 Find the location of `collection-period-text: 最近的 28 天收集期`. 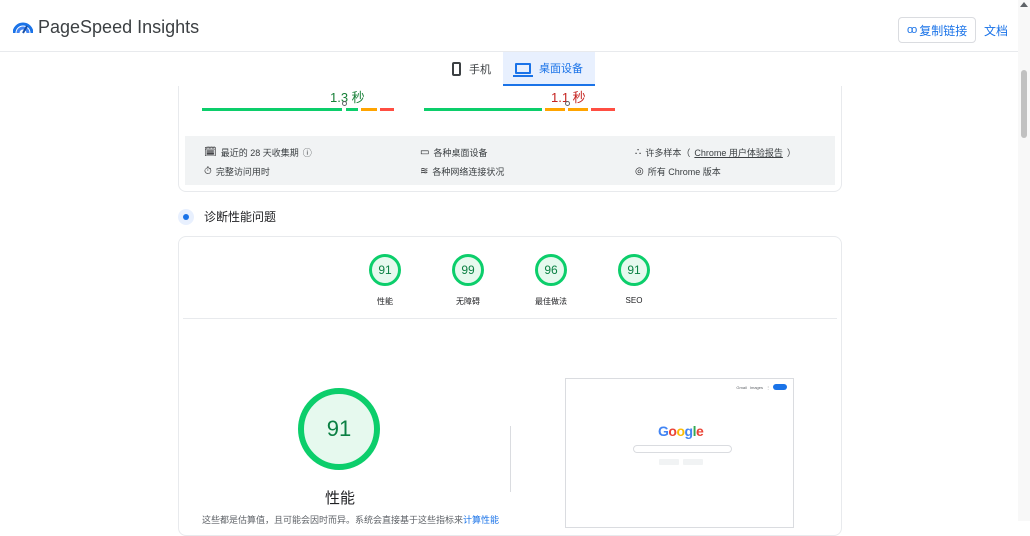

collection-period-text: 最近的 28 天收集期 is located at coordinates (259, 153).